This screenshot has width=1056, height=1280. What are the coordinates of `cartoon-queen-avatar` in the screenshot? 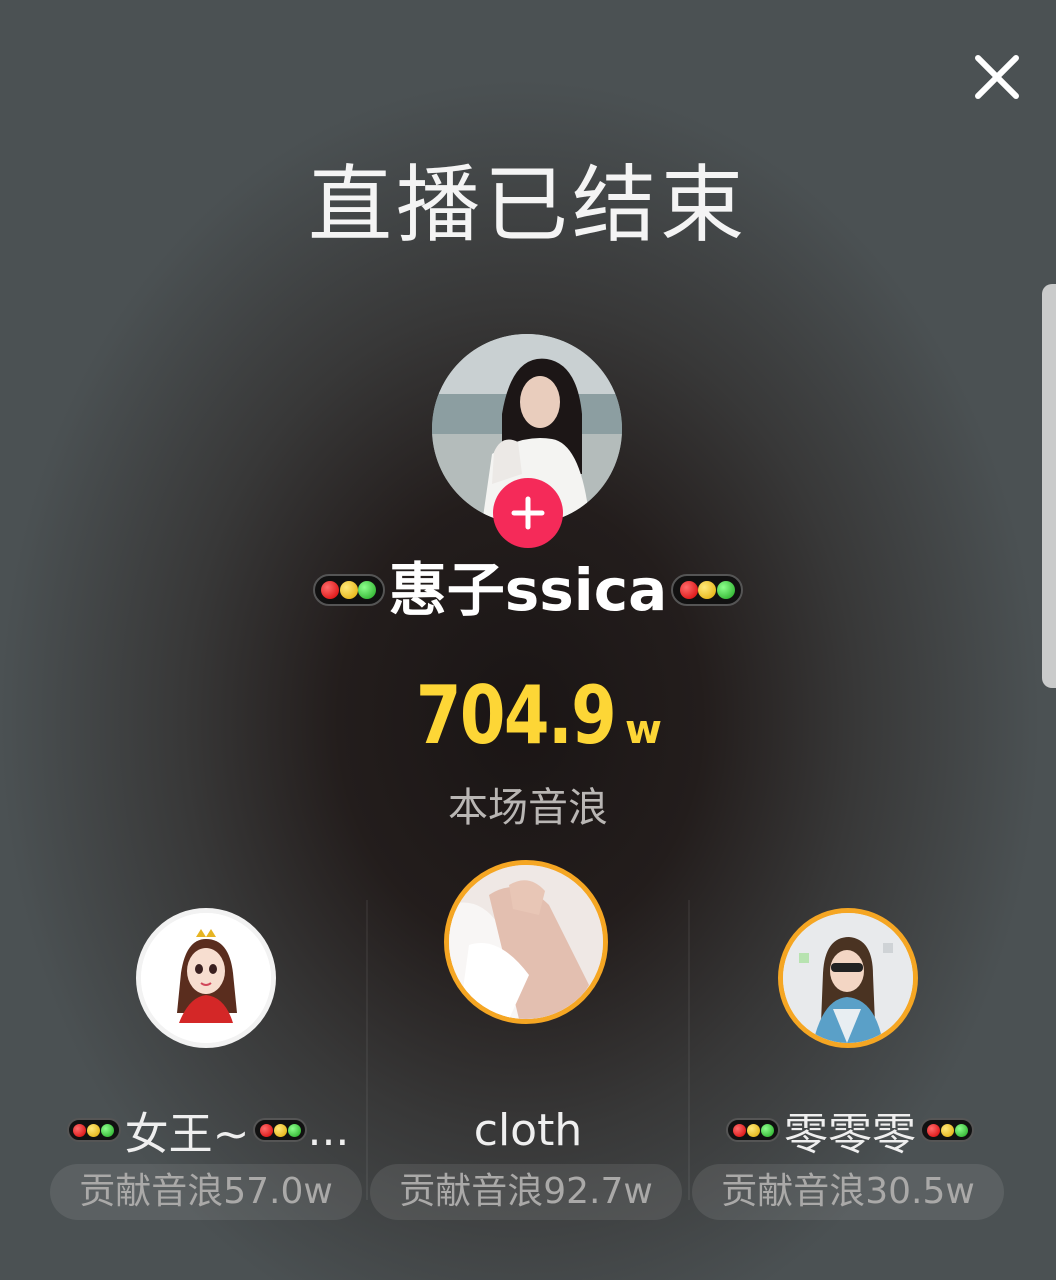 It's located at (206, 978).